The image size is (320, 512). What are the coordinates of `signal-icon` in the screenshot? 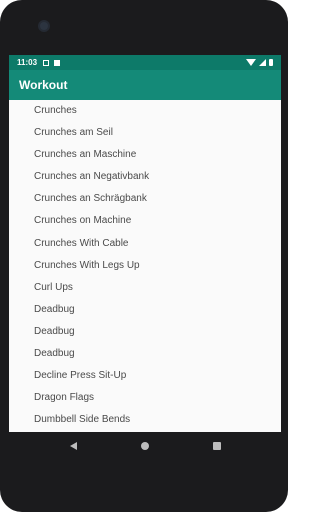 It's located at (262, 62).